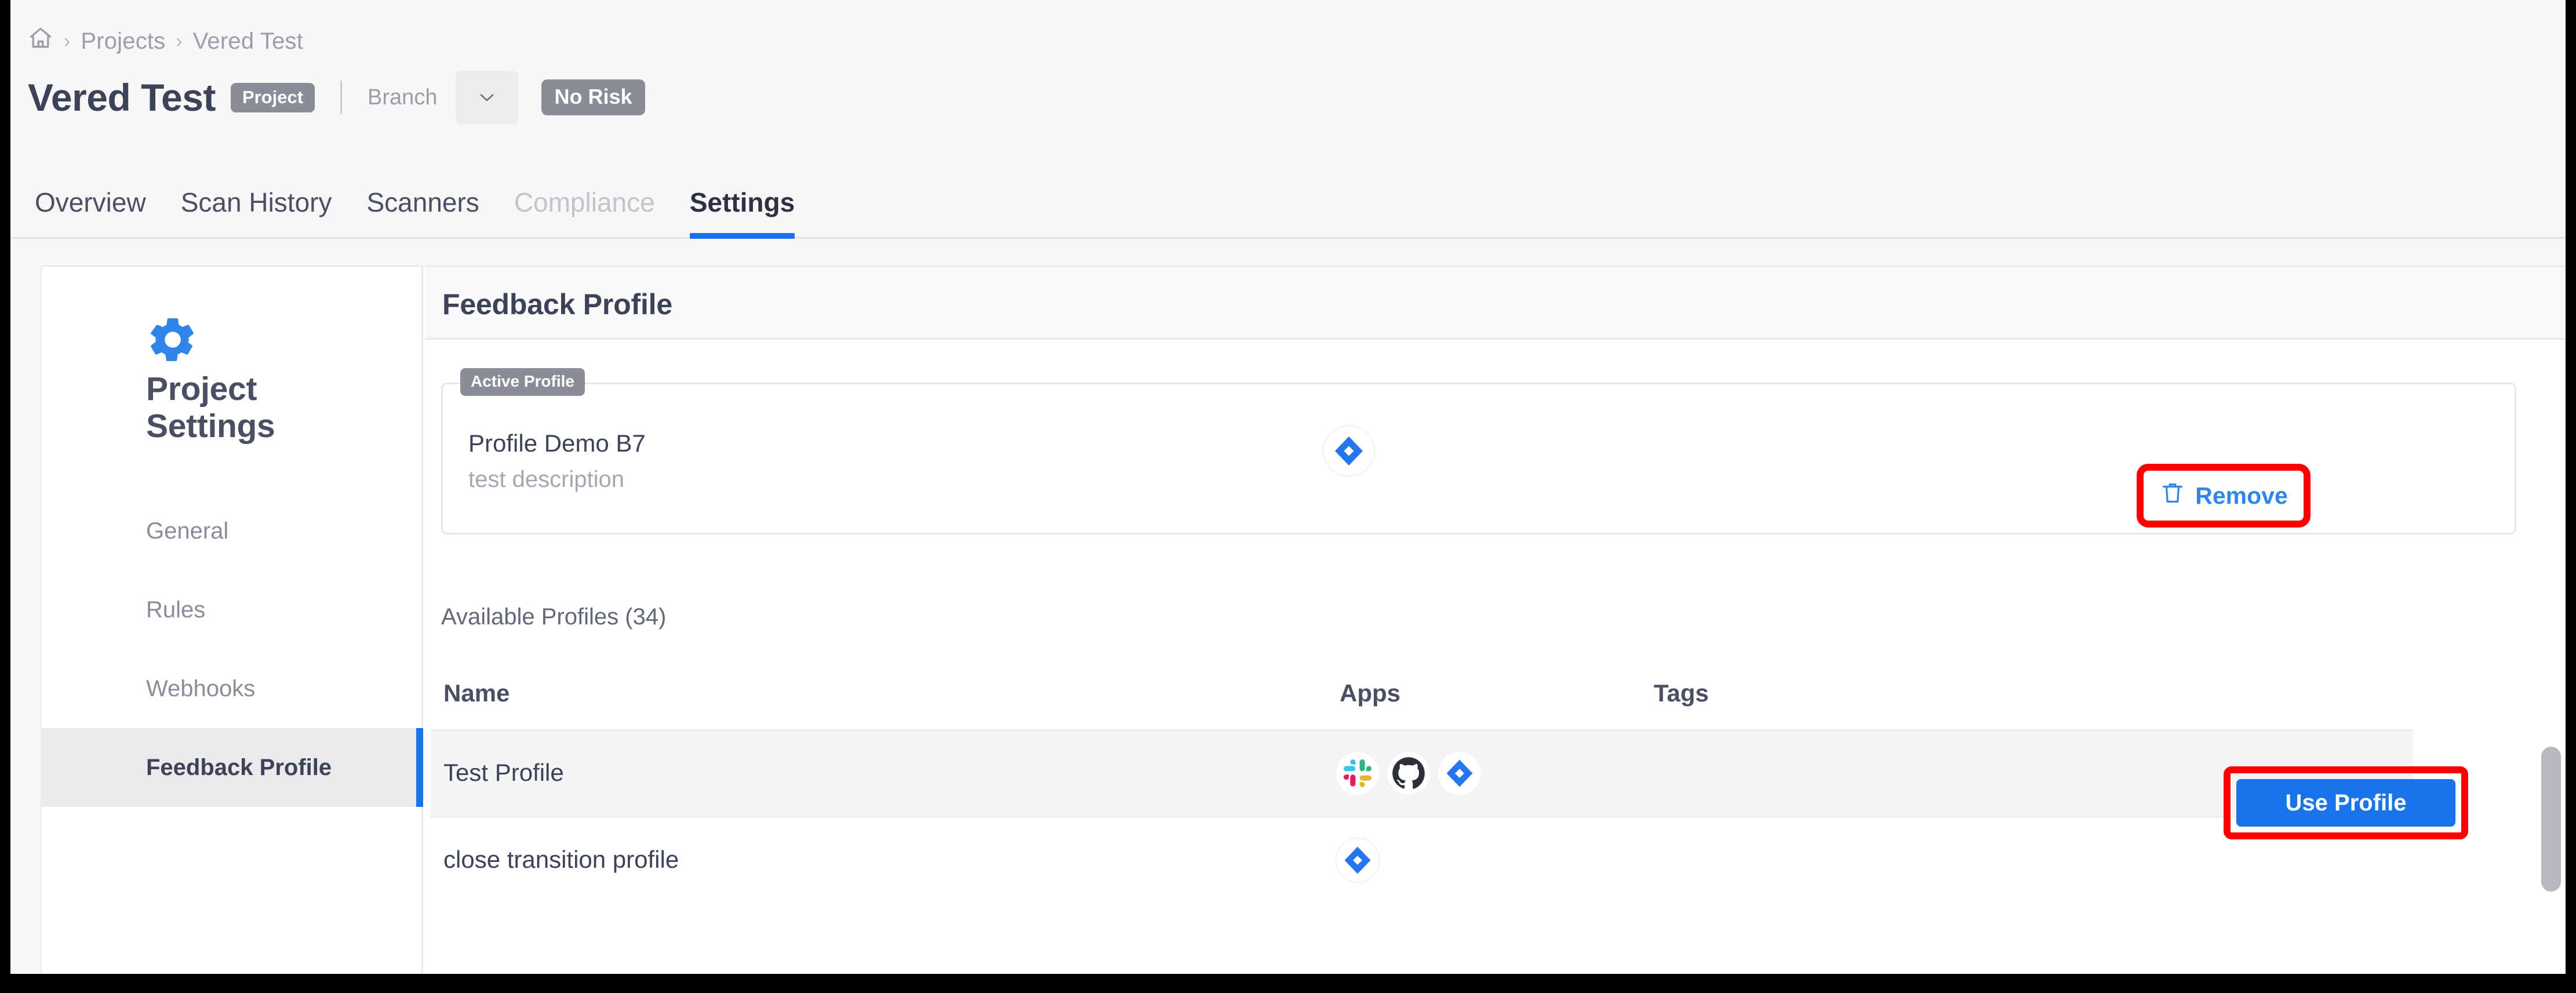  I want to click on github-icon, so click(1408, 773).